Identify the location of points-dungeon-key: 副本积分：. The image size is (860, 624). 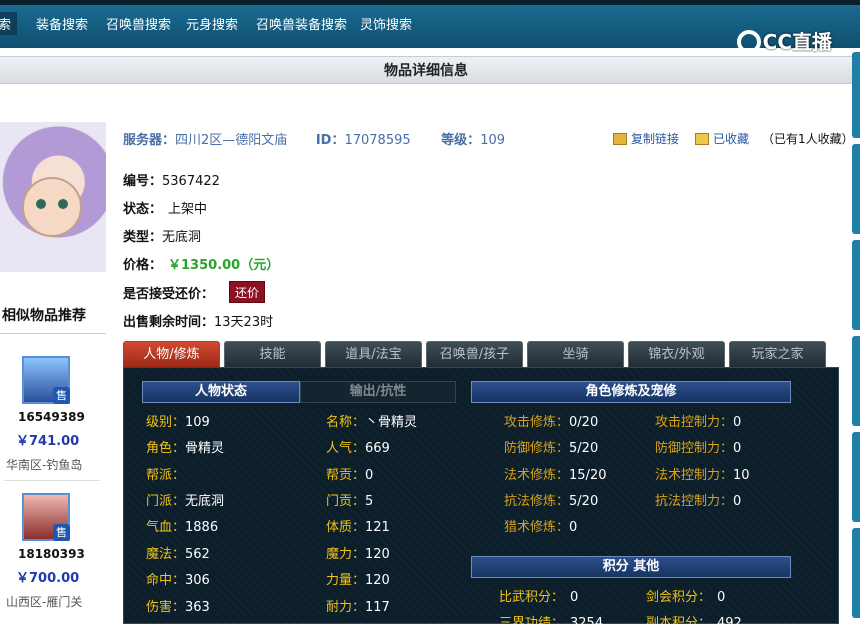
(679, 620).